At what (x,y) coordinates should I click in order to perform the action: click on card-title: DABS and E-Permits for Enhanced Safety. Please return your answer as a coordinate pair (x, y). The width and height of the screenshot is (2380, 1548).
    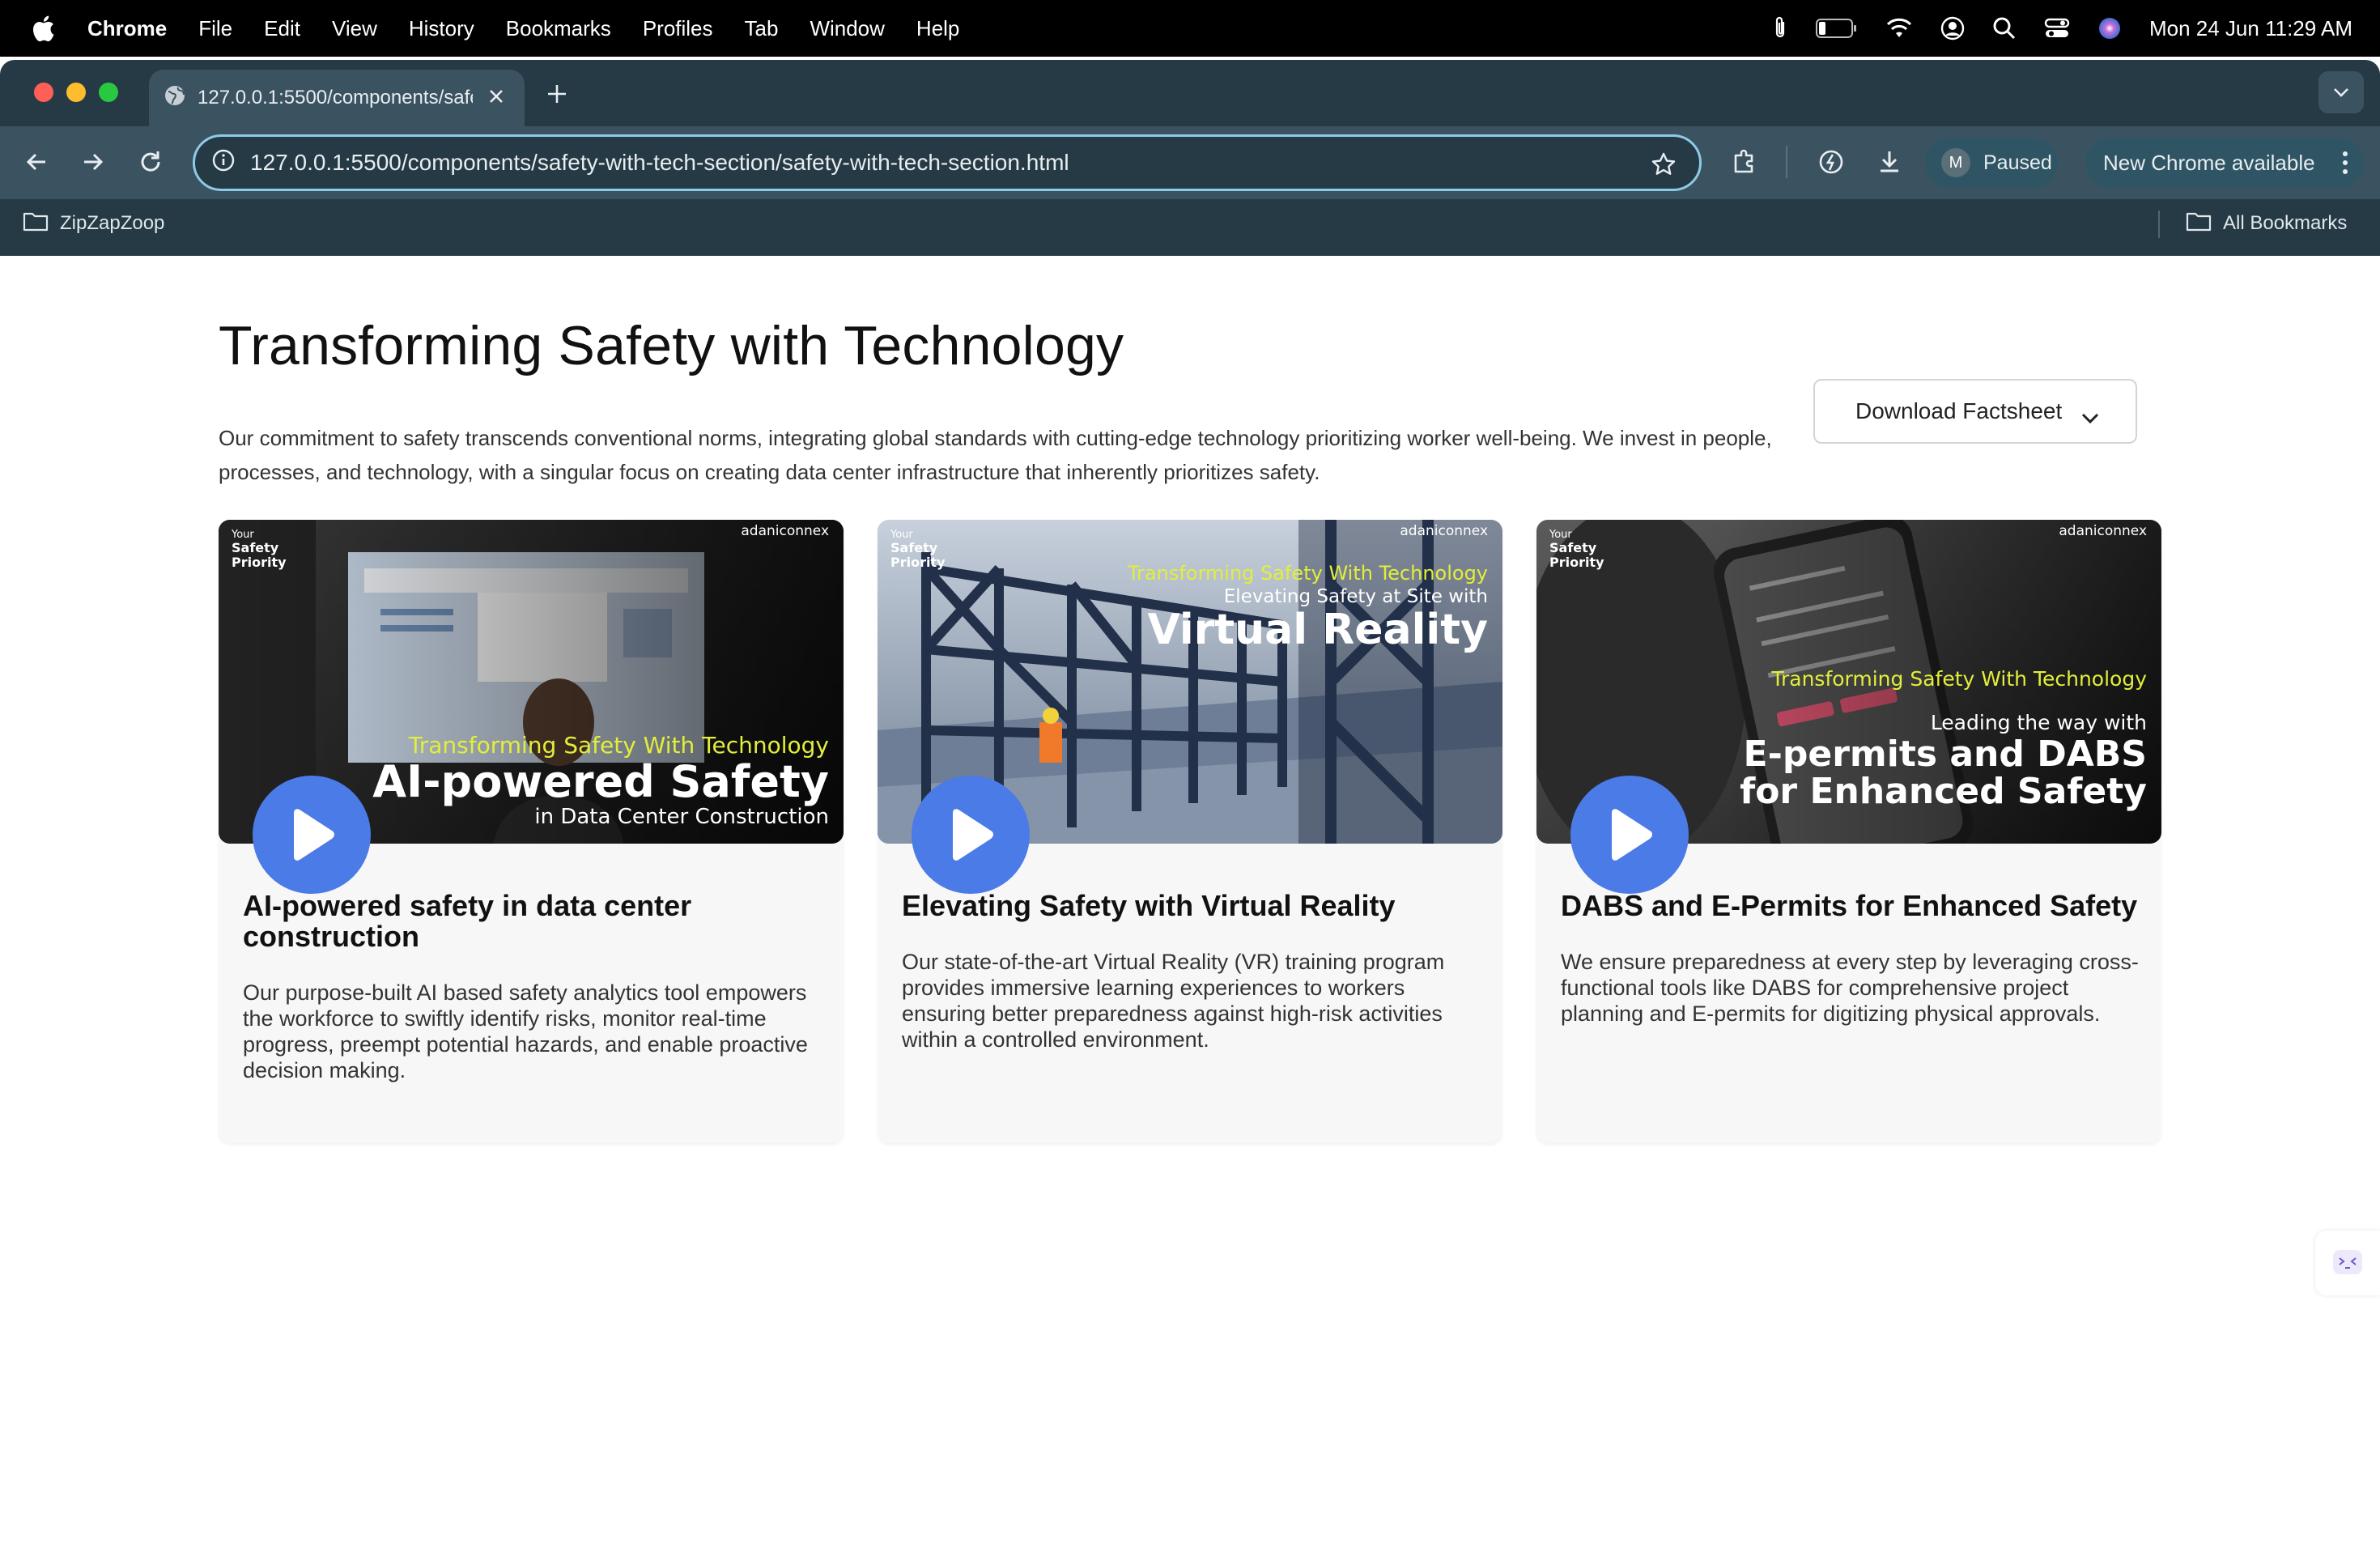
    Looking at the image, I should click on (1850, 906).